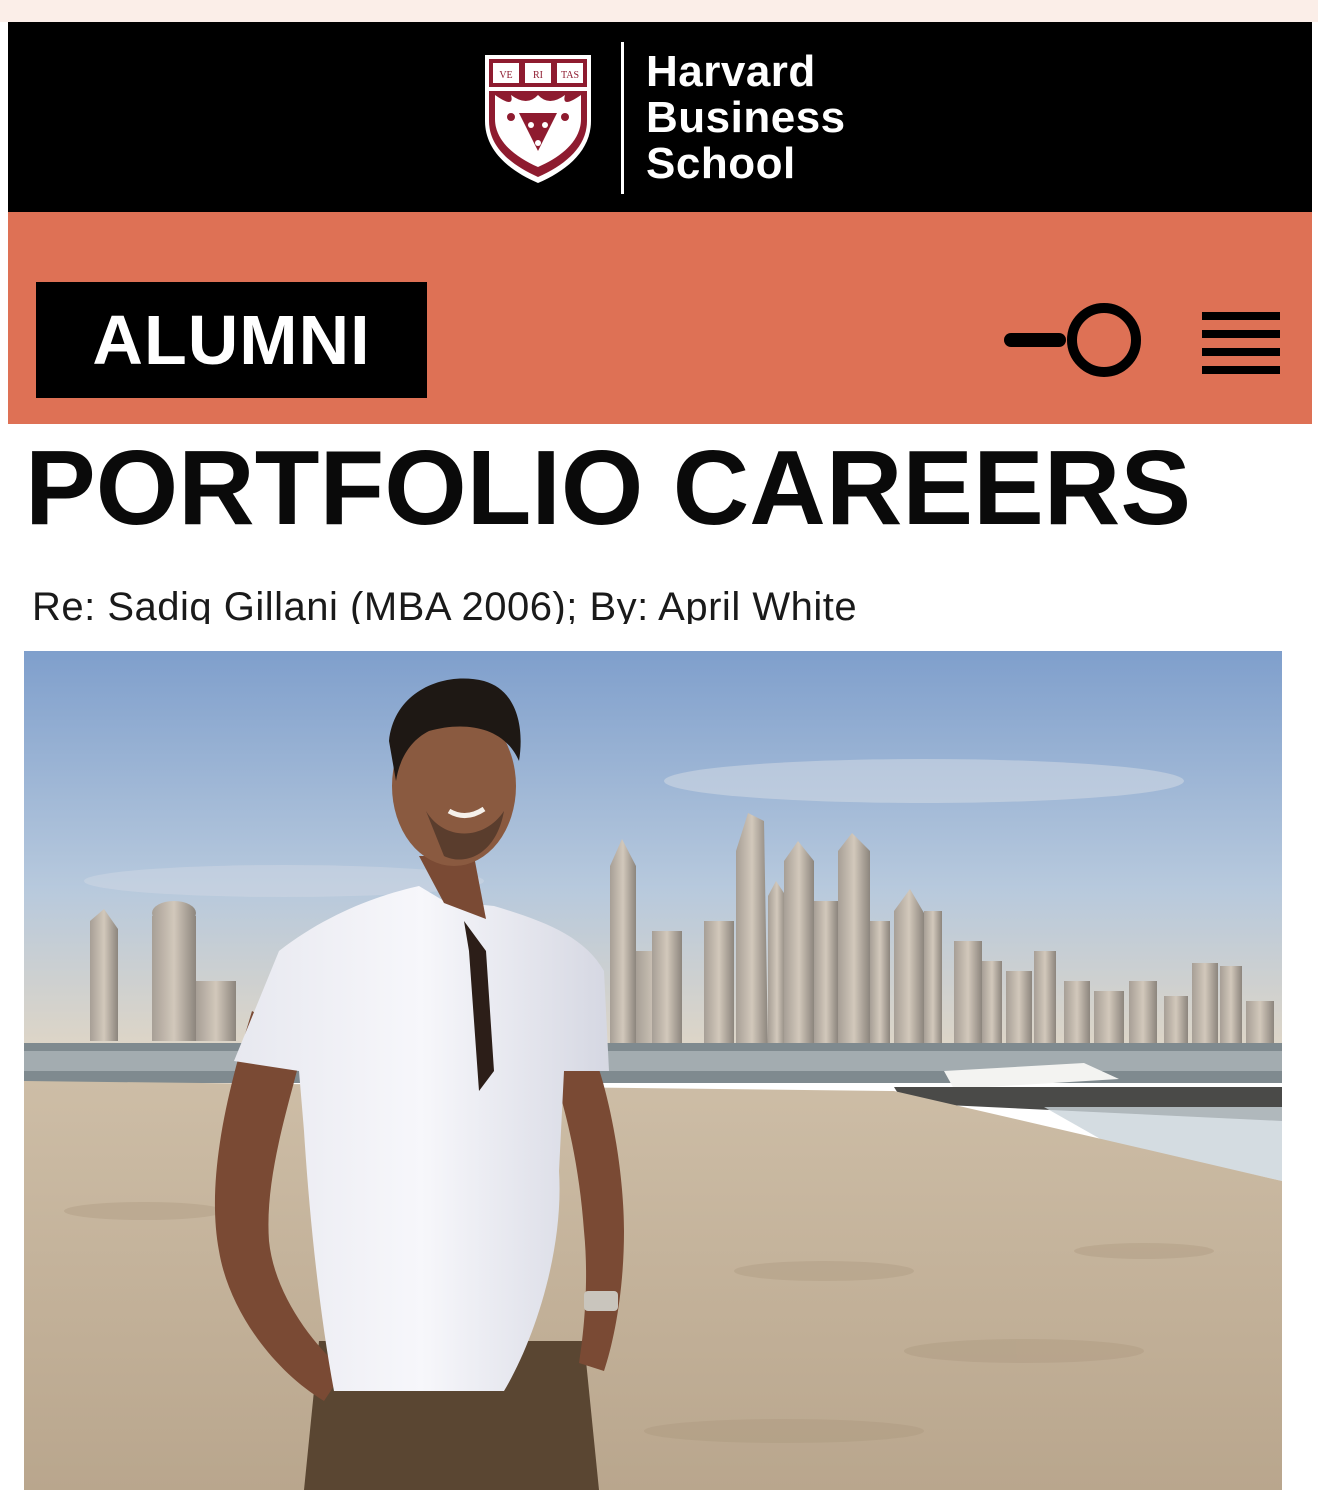 The image size is (1318, 1512). What do you see at coordinates (570, 75) in the screenshot?
I see `svg-text: TAS` at bounding box center [570, 75].